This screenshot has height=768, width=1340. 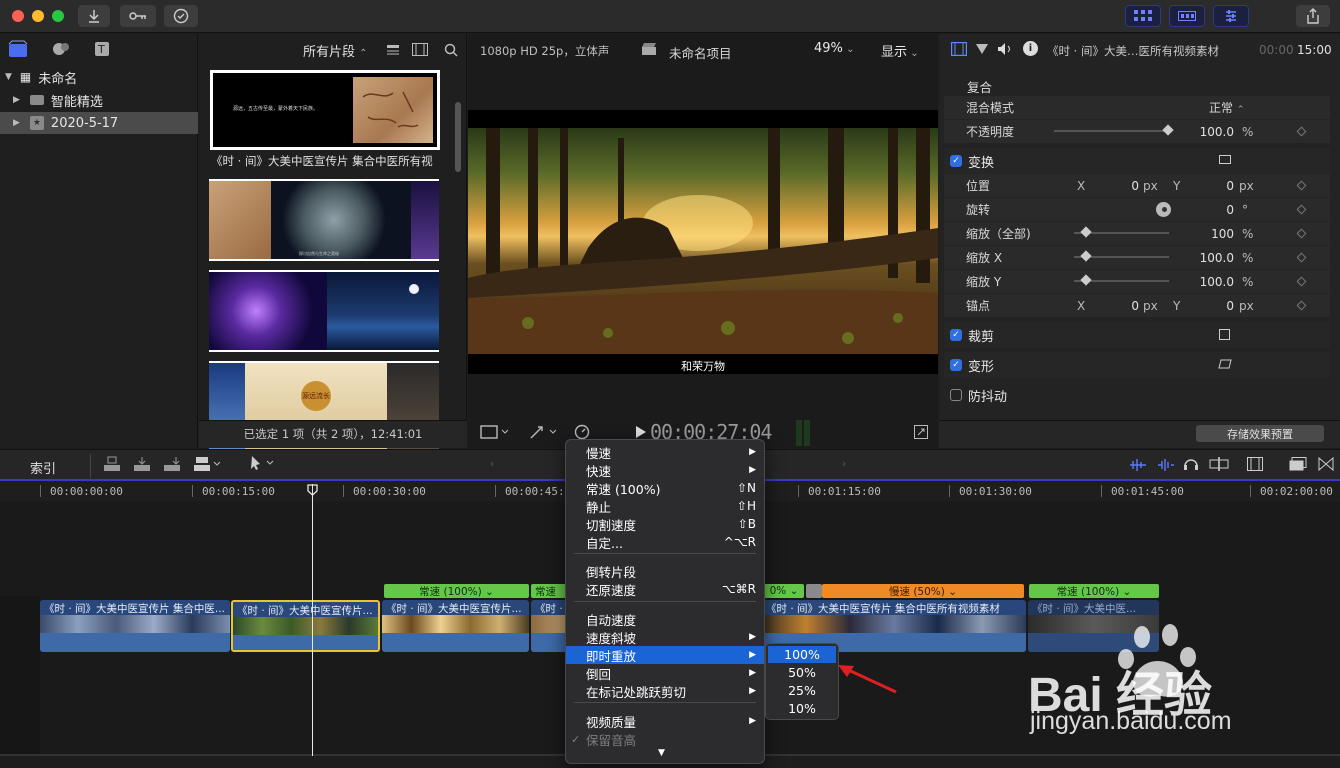 What do you see at coordinates (549, 591) in the screenshot?
I see `speed-bar-normal: 常速` at bounding box center [549, 591].